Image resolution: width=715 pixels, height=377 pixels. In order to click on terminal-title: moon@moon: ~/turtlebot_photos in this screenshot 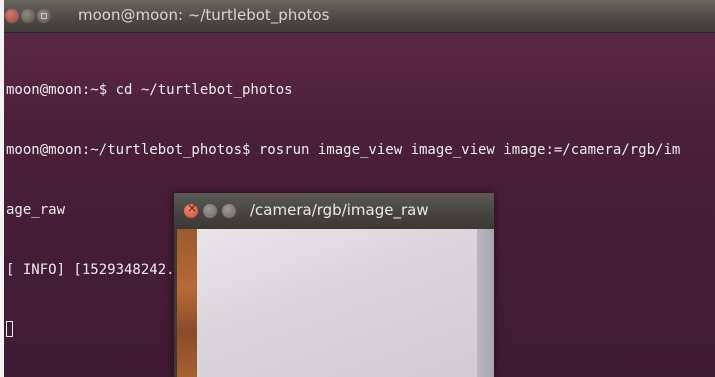, I will do `click(204, 15)`.